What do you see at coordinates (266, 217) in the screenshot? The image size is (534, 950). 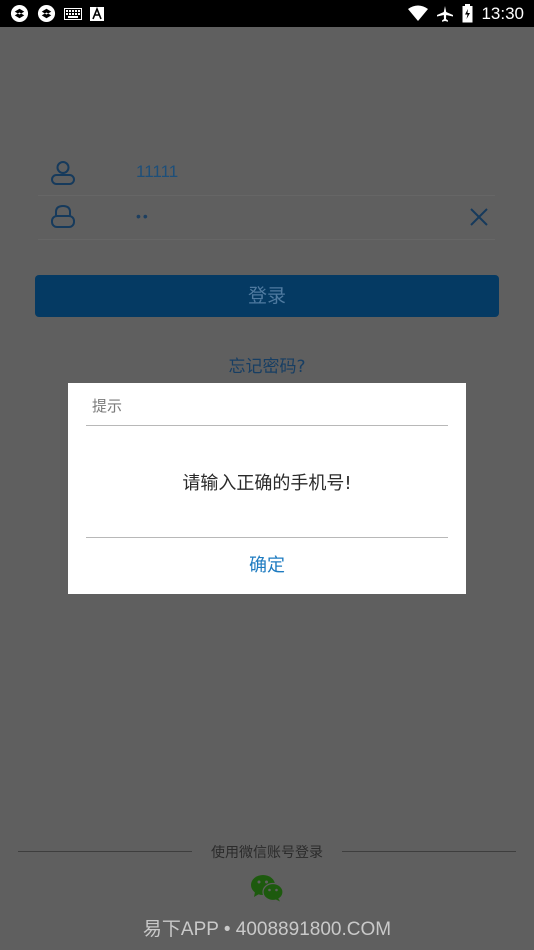 I see `password-row: ••` at bounding box center [266, 217].